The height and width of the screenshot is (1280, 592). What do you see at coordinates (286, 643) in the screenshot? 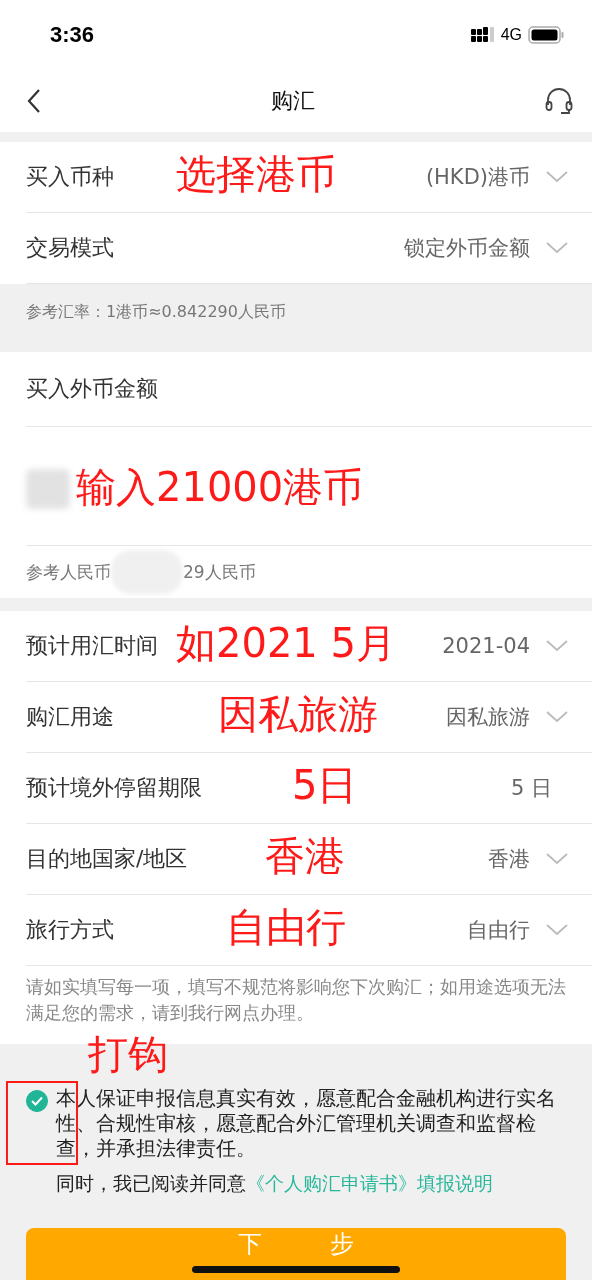
I see `annotation-text: 如2021 5月` at bounding box center [286, 643].